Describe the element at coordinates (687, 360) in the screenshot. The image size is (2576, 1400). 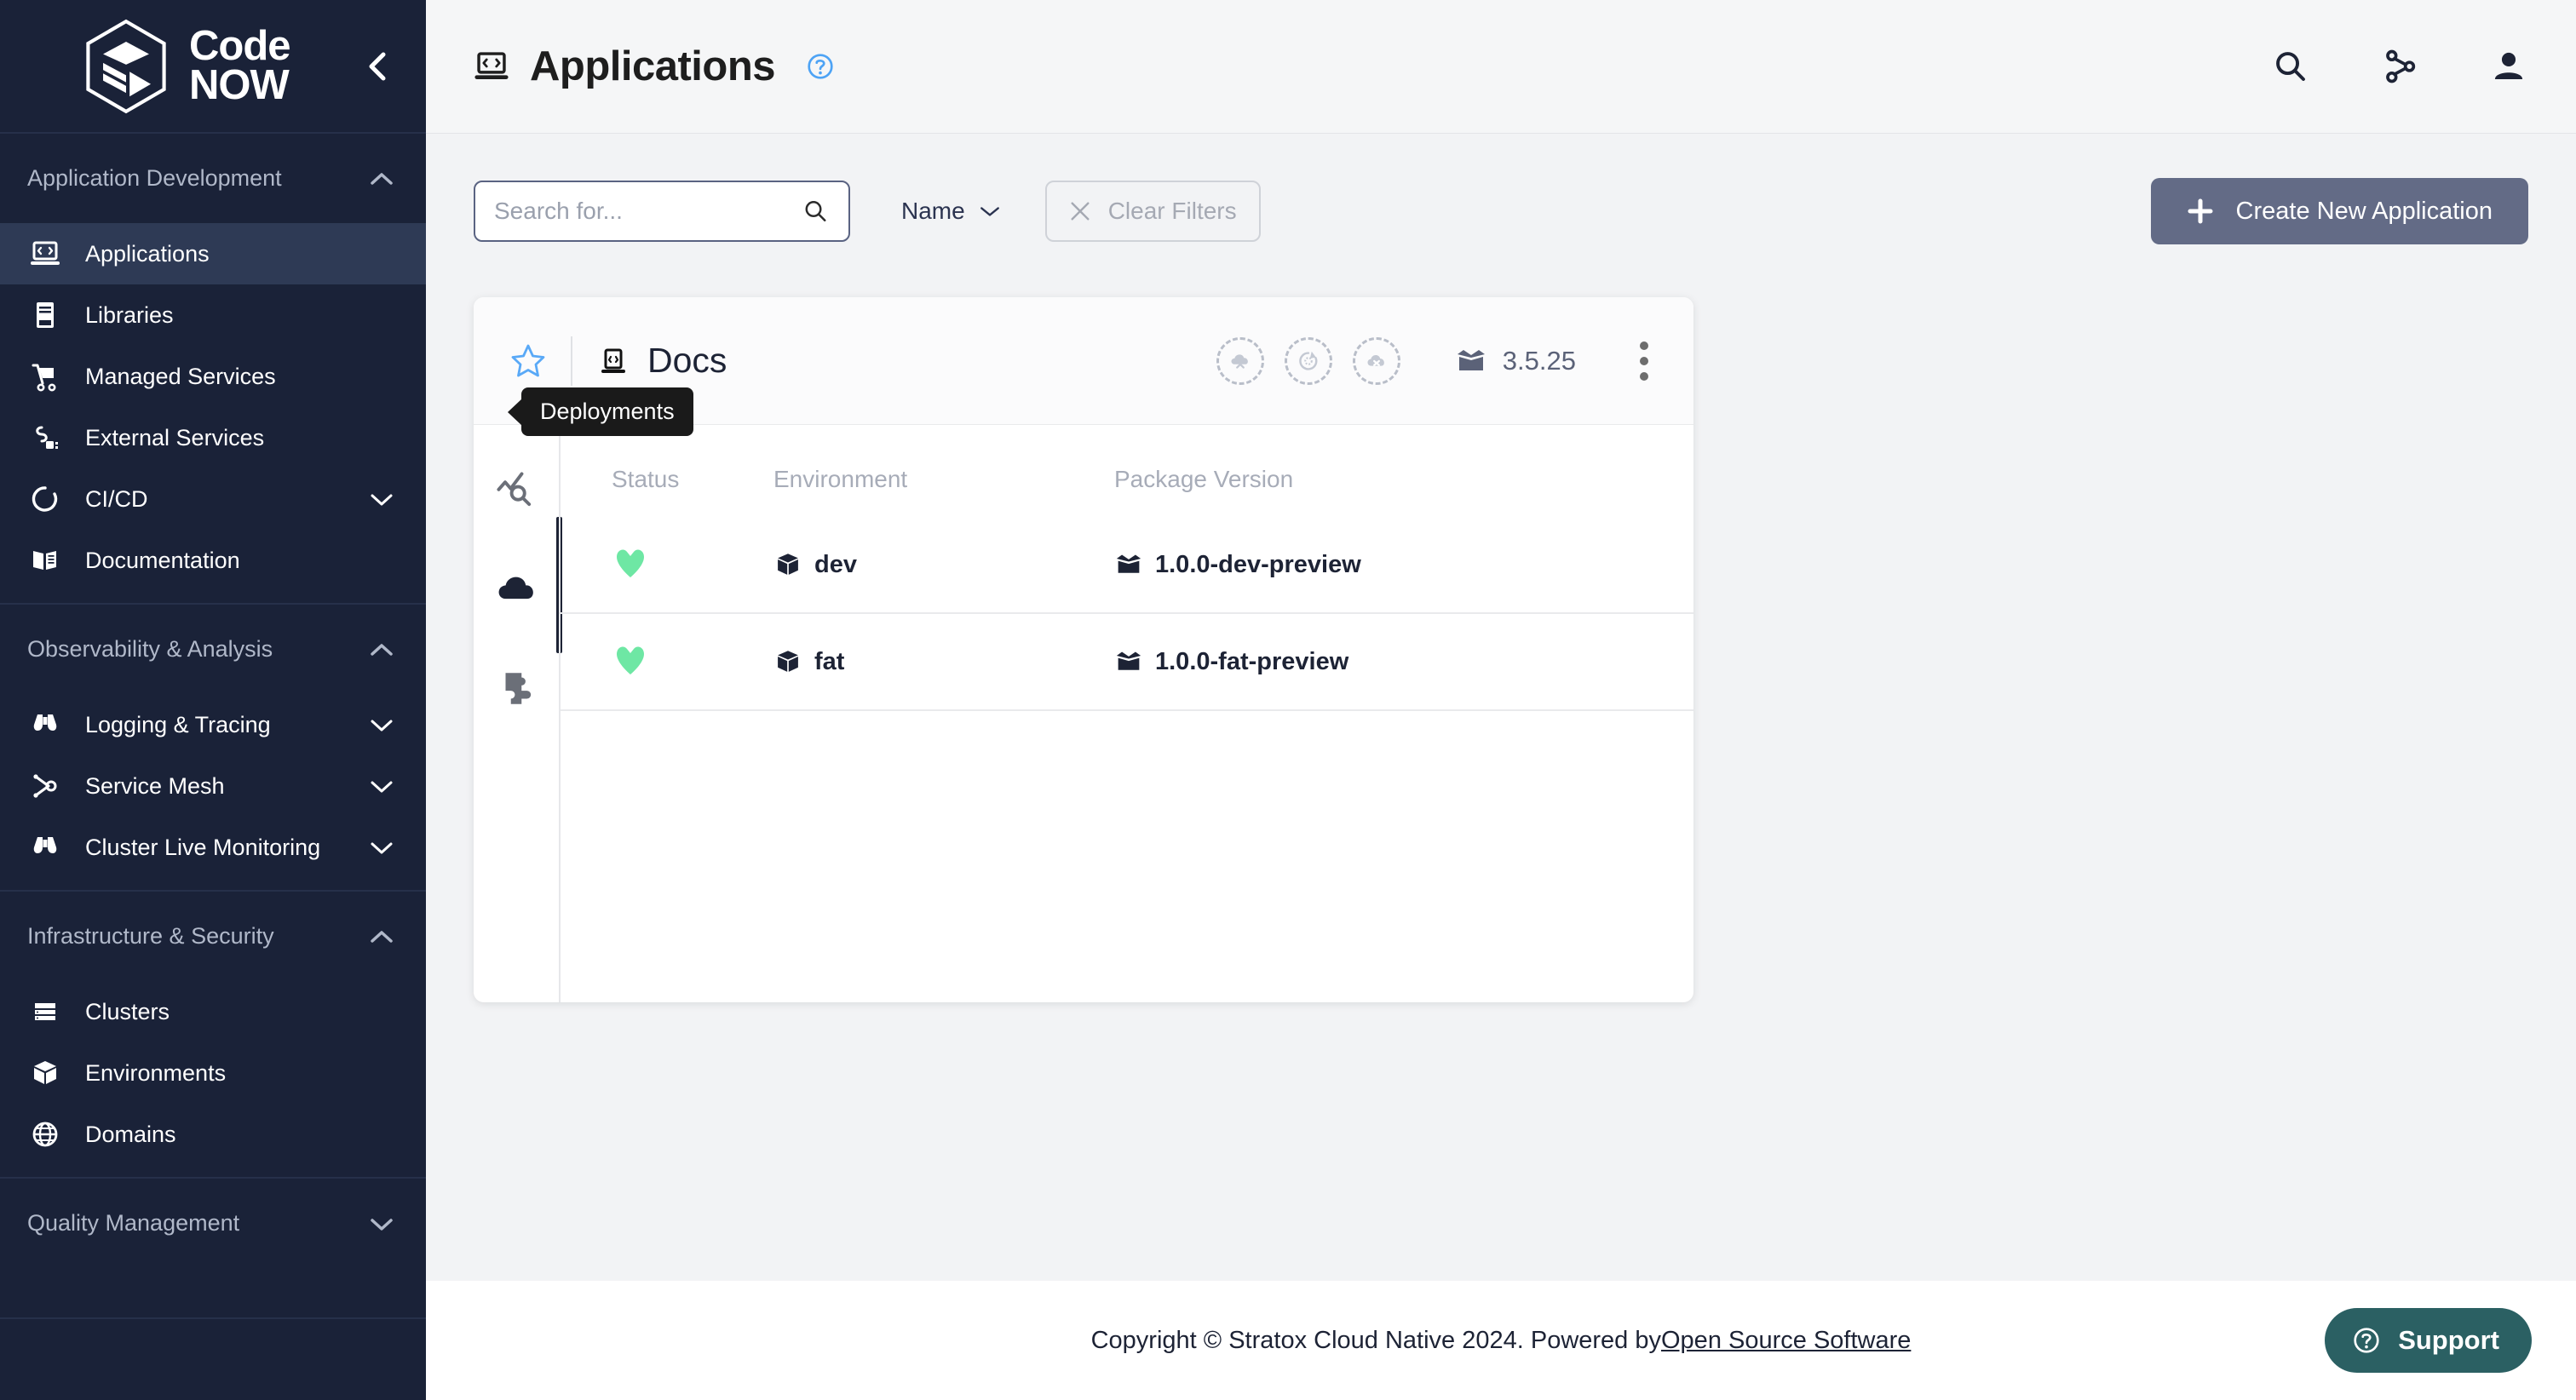
I see `application-name: Docs` at that location.